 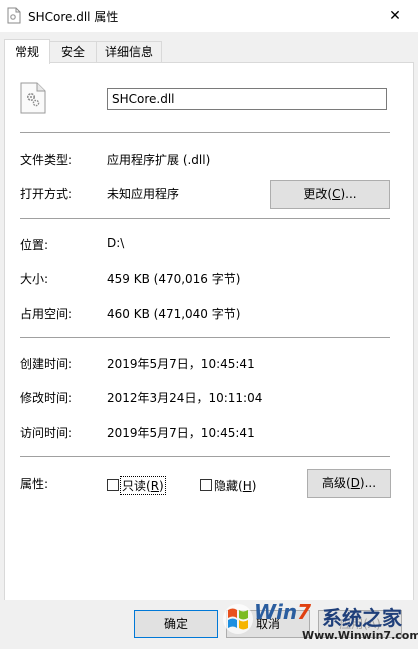 I want to click on location-value: D:\, so click(x=116, y=243).